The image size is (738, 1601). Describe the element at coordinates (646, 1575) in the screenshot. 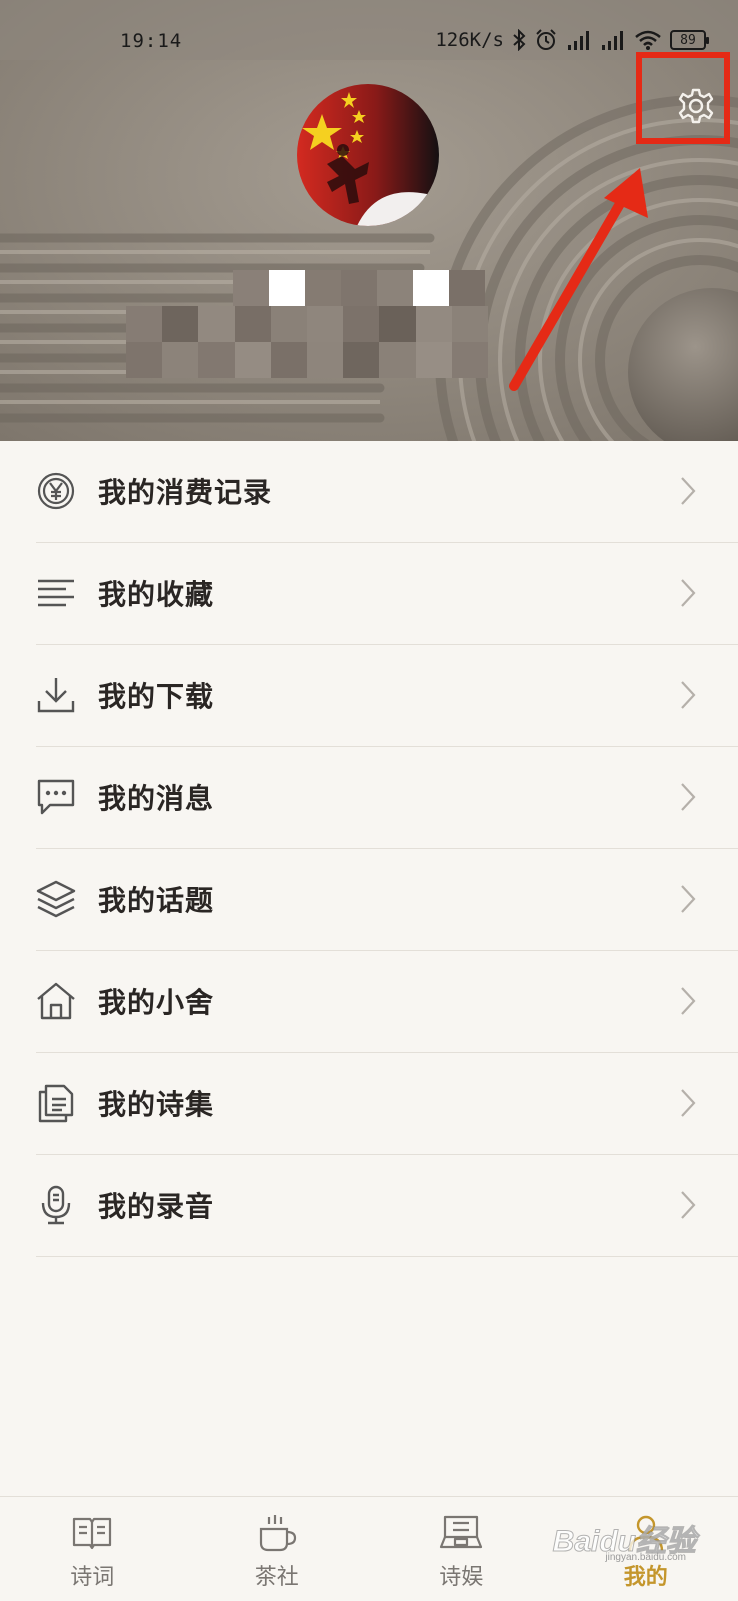

I see `tab-label: 我的` at that location.